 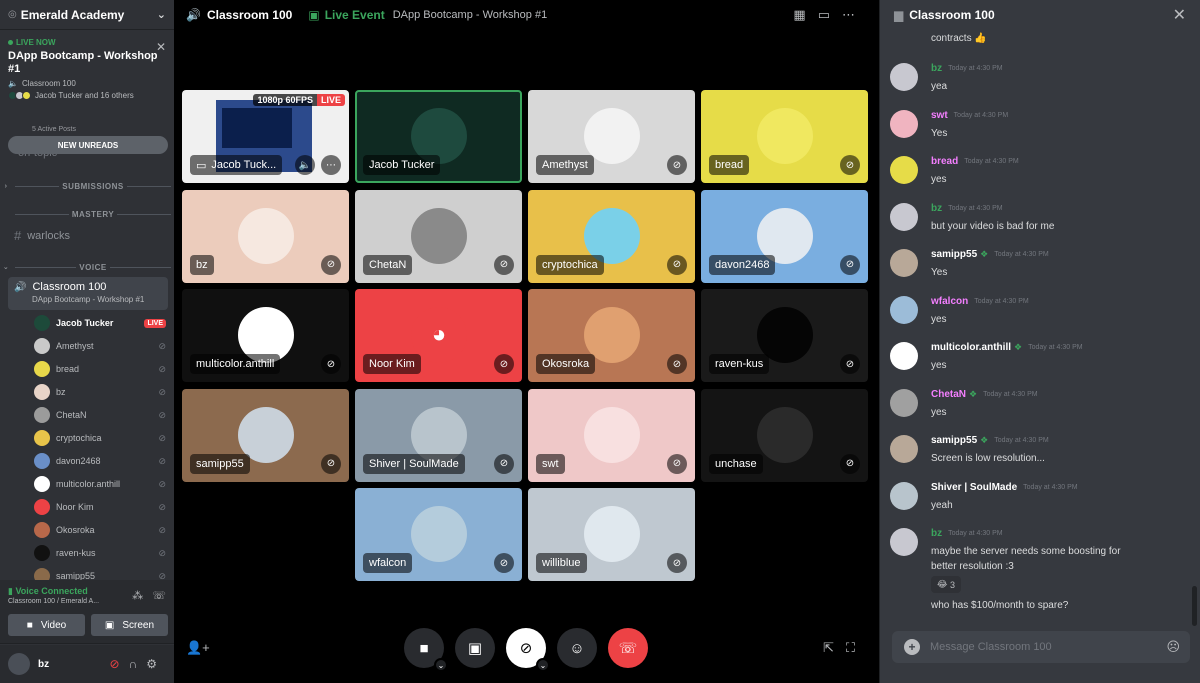 I want to click on mute-mic-icon: ⊘, so click(x=119, y=664).